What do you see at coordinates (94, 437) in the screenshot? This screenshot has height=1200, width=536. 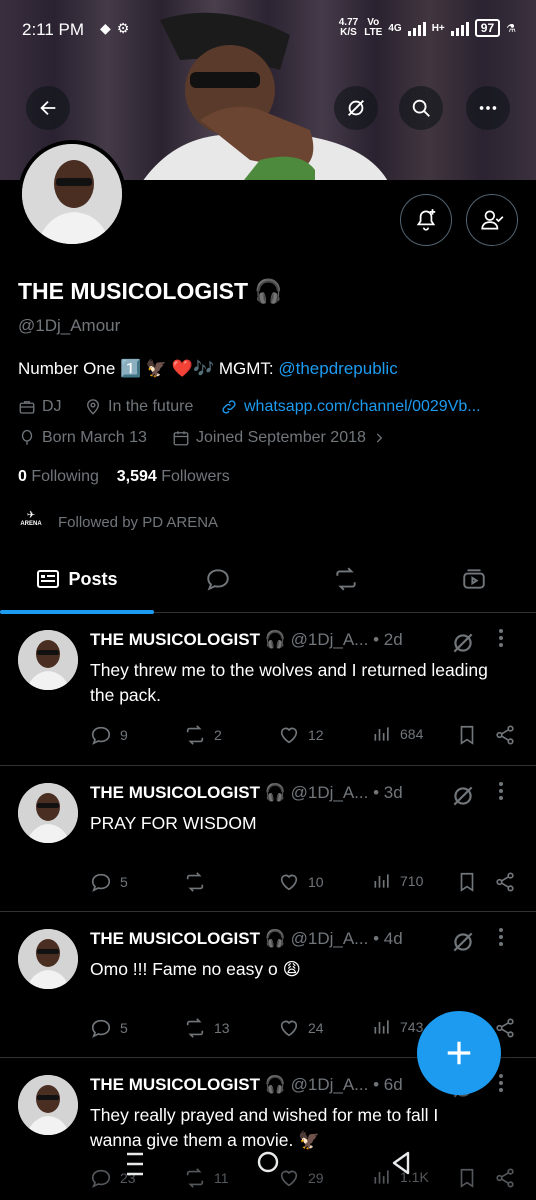 I see `birthday-label: Born March 13` at bounding box center [94, 437].